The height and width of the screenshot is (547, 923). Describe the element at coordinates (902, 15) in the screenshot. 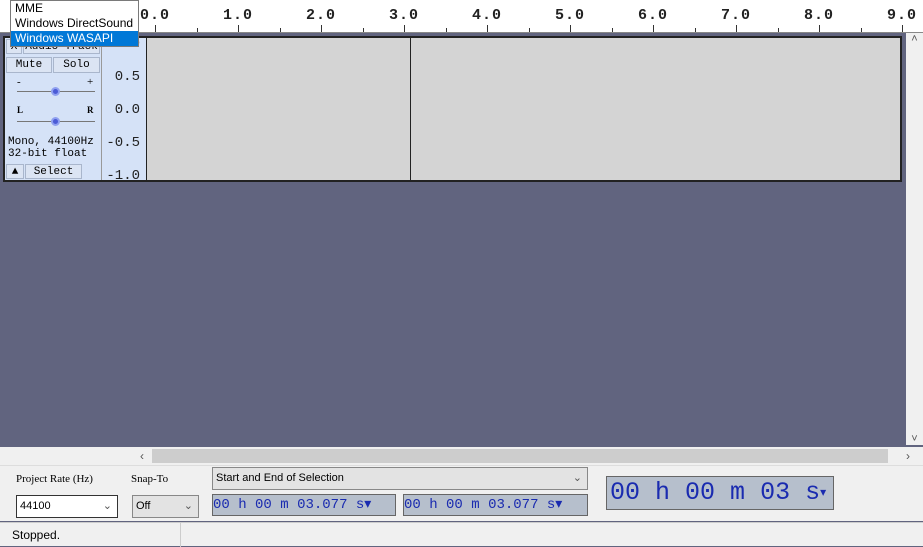

I see `ruler-label: 9.0` at that location.